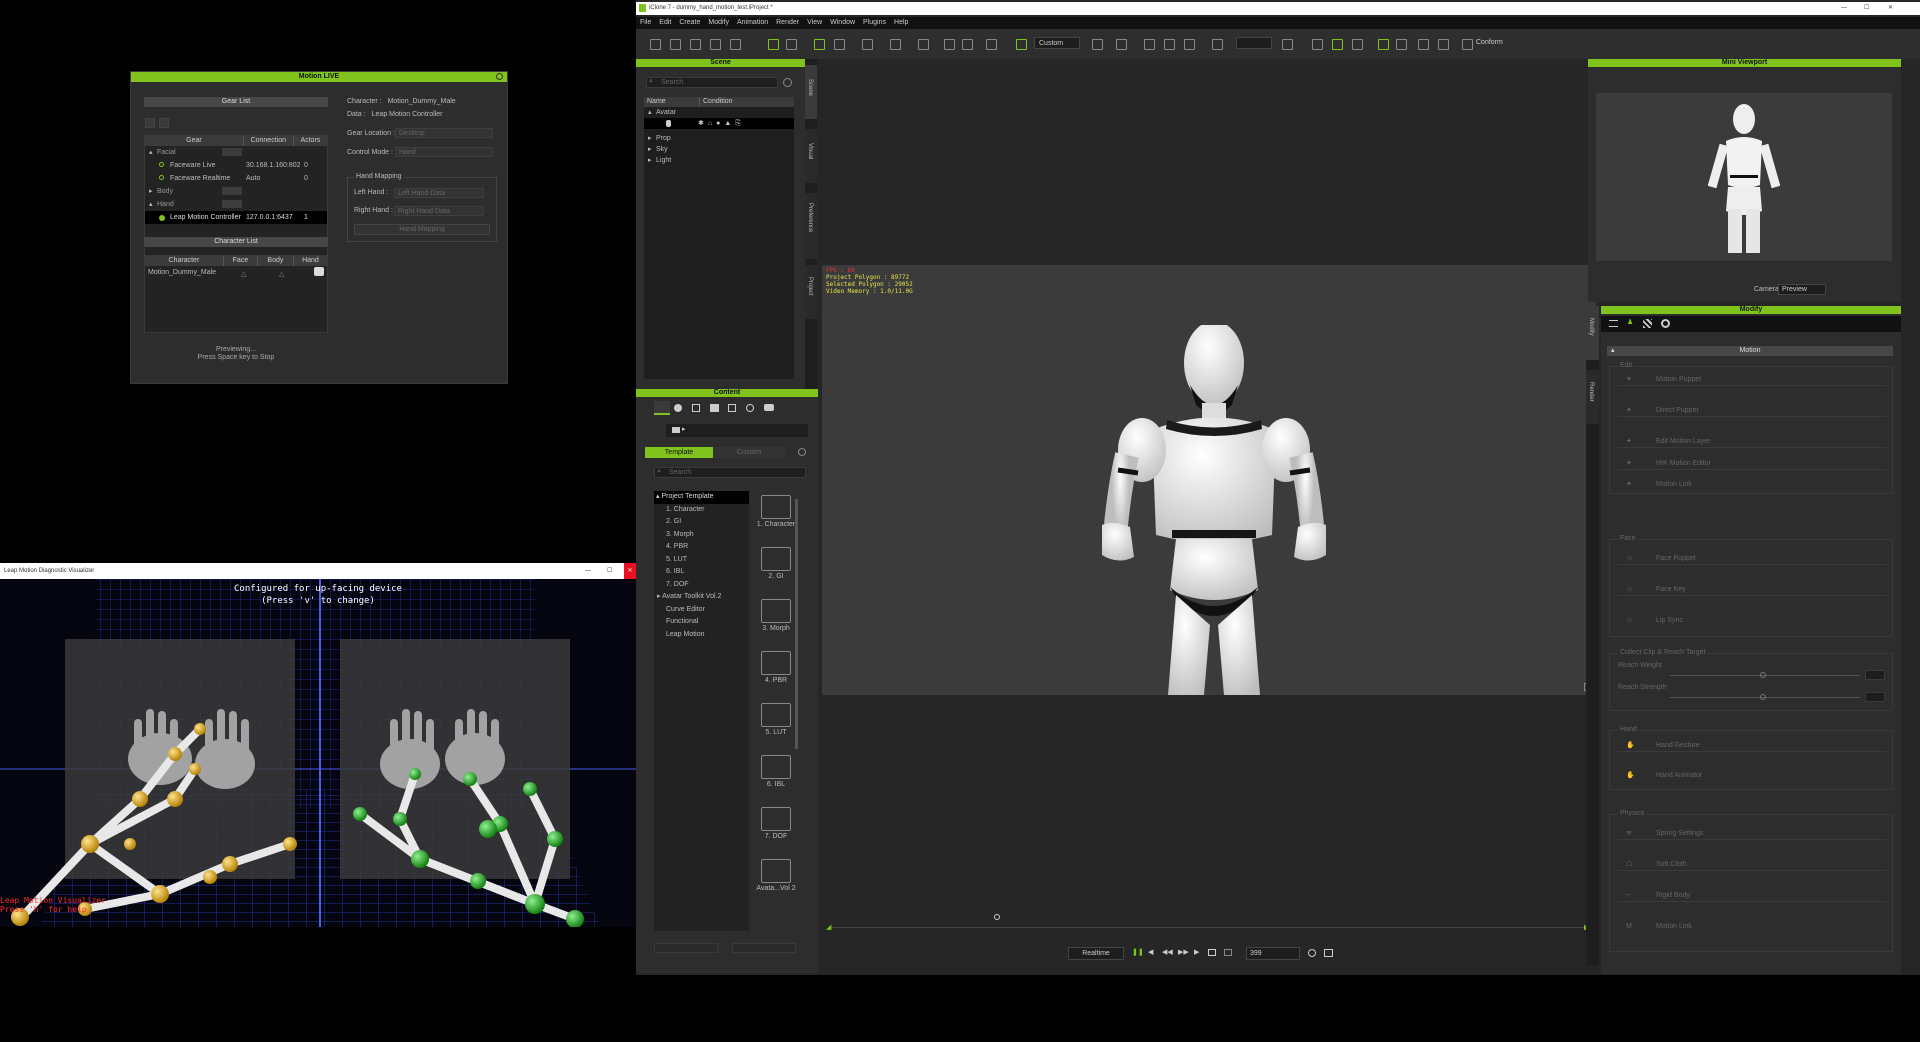  Describe the element at coordinates (269, 141) in the screenshot. I see `connection-column-header: Connection` at that location.